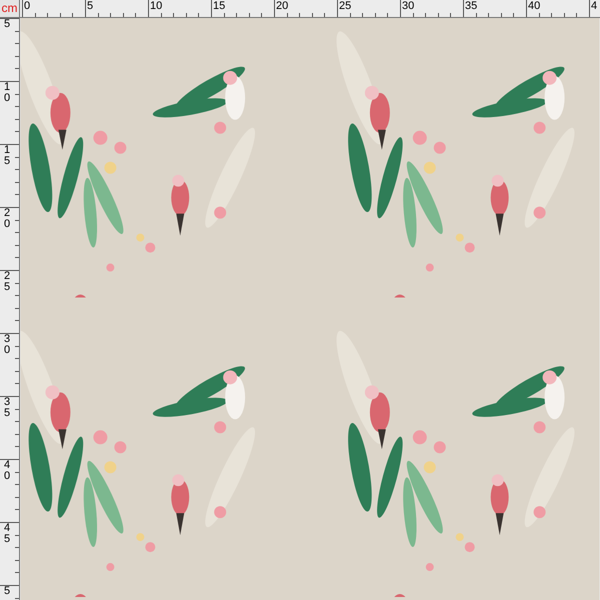 The height and width of the screenshot is (600, 600). I want to click on ruler-number: 4, so click(594, 6).